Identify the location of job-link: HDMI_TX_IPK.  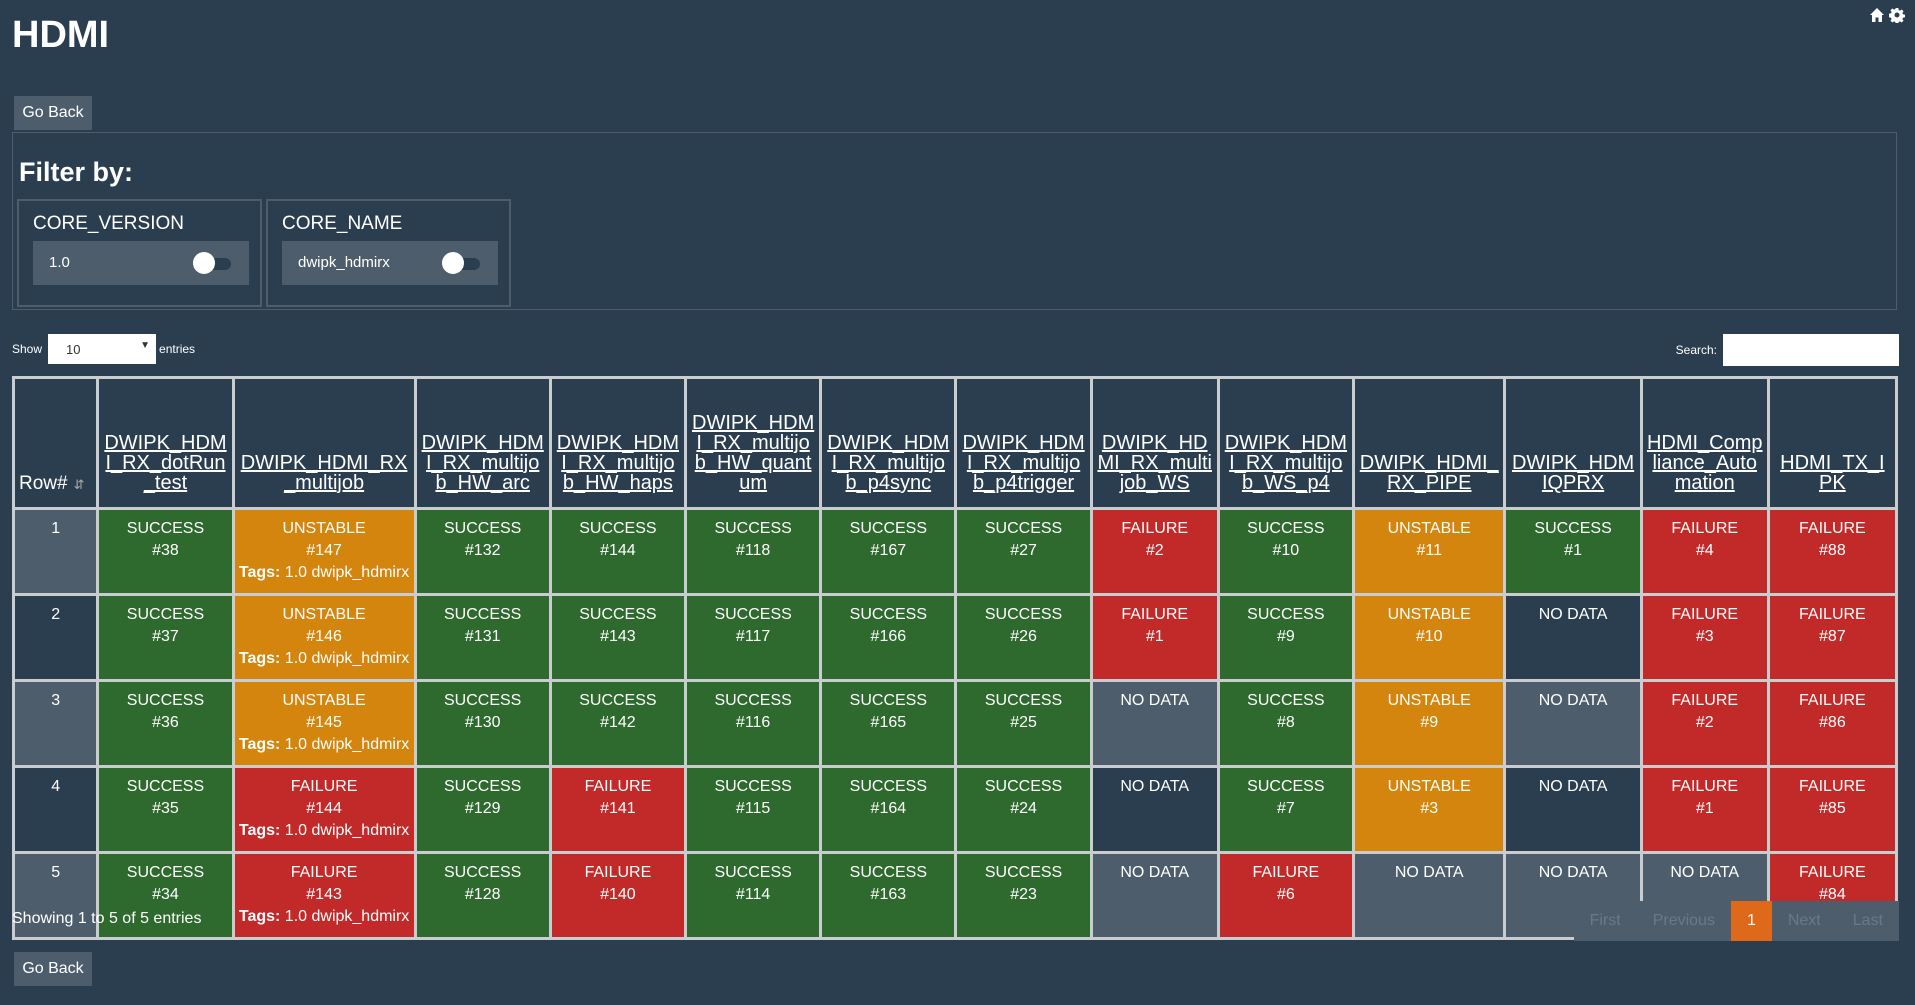
(1832, 473).